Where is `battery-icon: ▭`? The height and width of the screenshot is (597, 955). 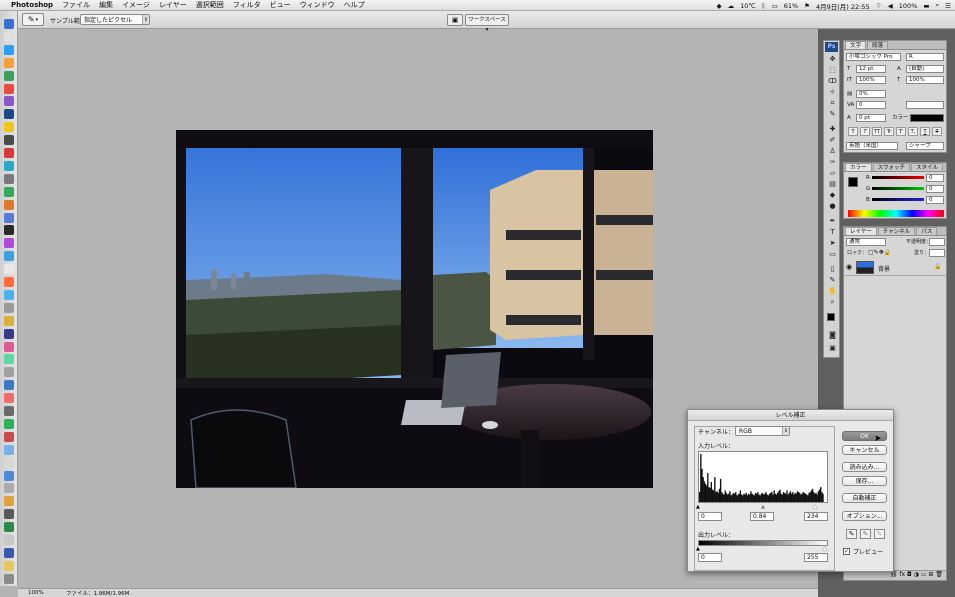 battery-icon: ▭ is located at coordinates (775, 6).